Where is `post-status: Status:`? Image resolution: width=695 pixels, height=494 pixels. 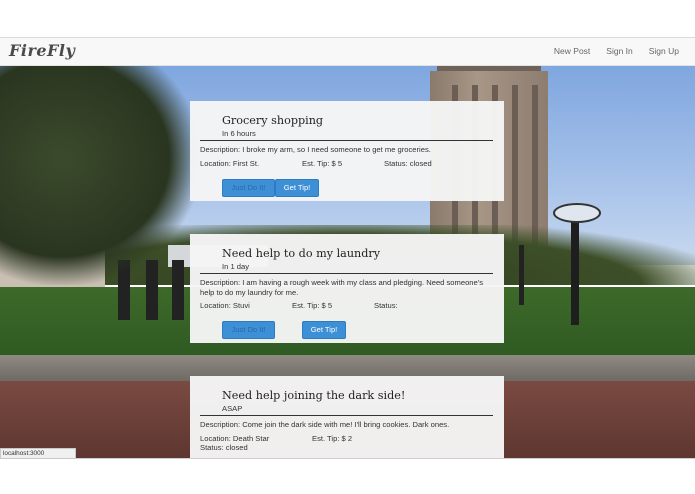 post-status: Status: is located at coordinates (386, 305).